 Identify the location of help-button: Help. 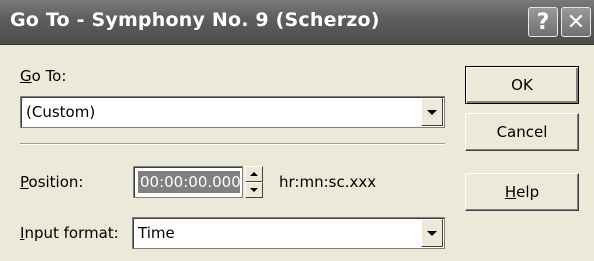
(522, 192).